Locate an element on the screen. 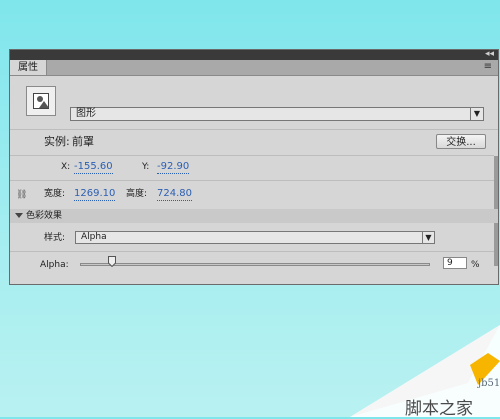 This screenshot has width=500, height=419. graphic-symbol-icon is located at coordinates (41, 101).